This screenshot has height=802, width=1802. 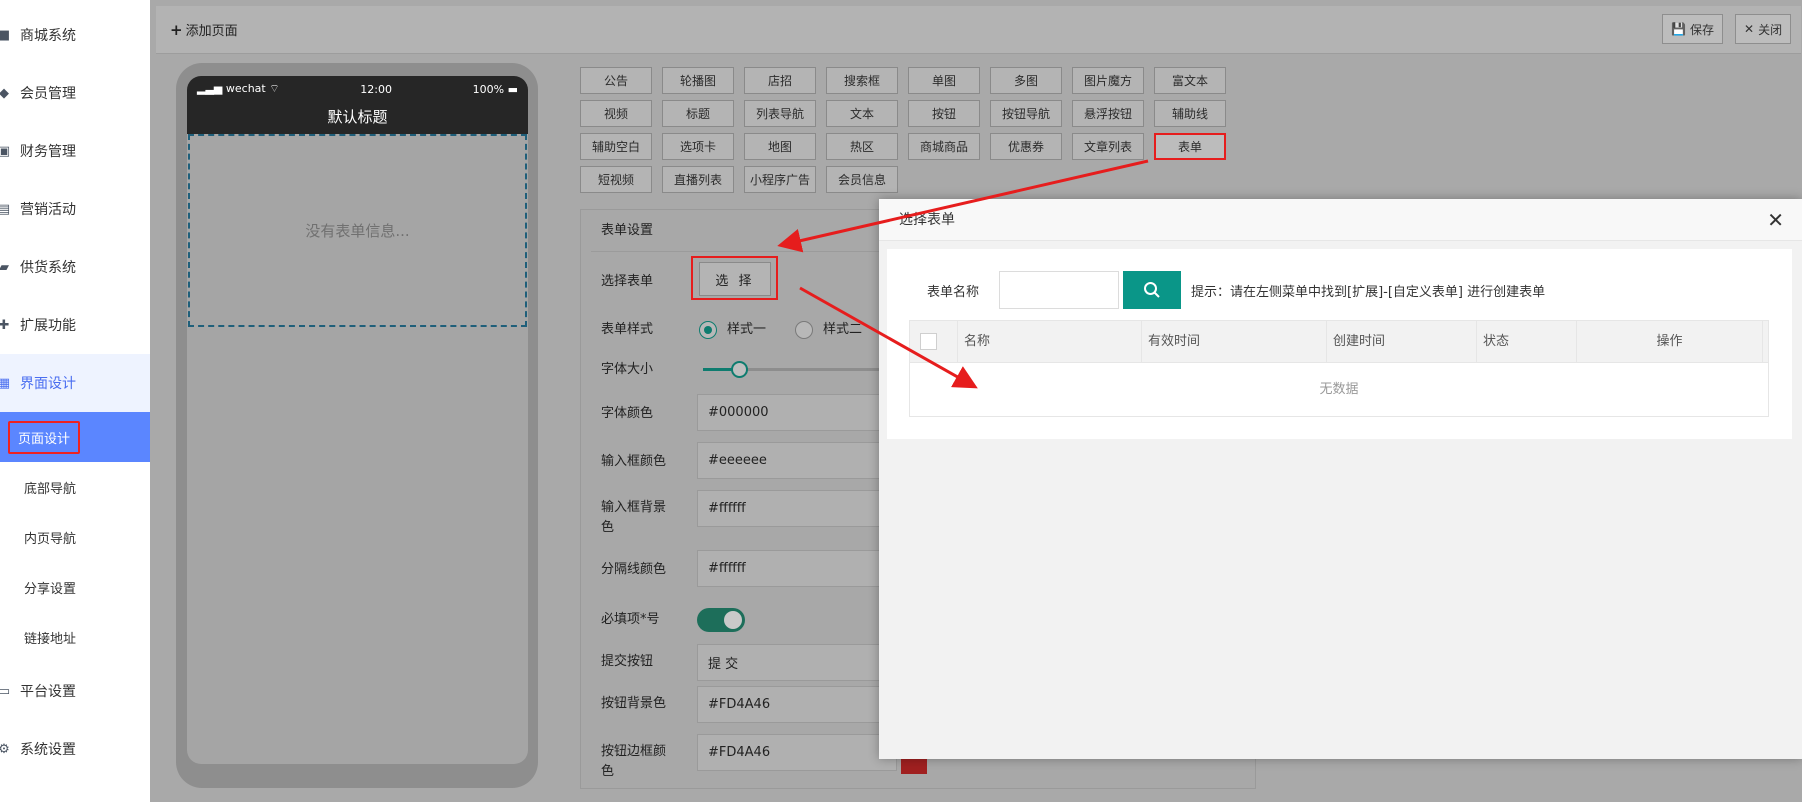 I want to click on component-button: 辅助线, so click(x=1190, y=113).